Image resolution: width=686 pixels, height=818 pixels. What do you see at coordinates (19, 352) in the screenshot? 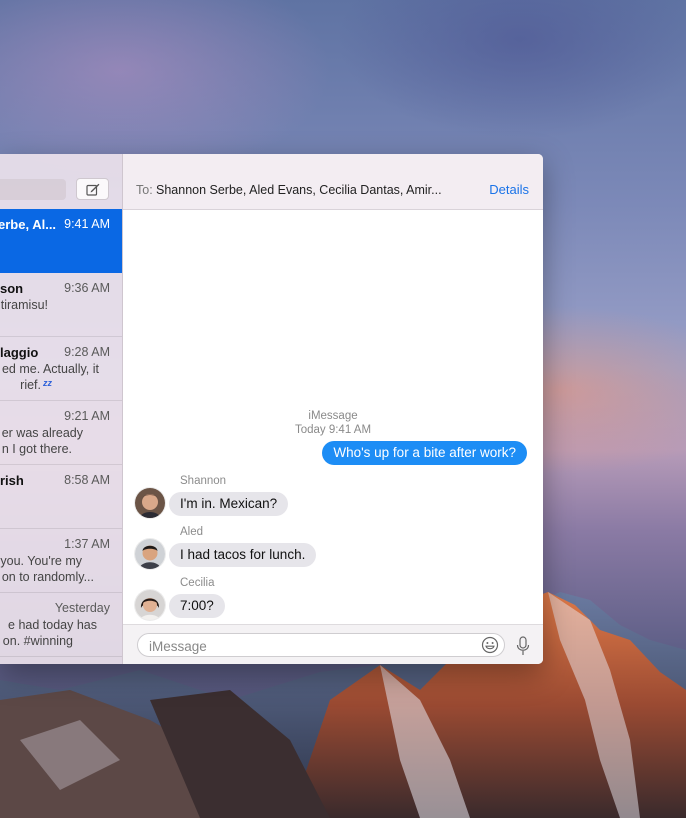
I see `conversation-name: laggio` at bounding box center [19, 352].